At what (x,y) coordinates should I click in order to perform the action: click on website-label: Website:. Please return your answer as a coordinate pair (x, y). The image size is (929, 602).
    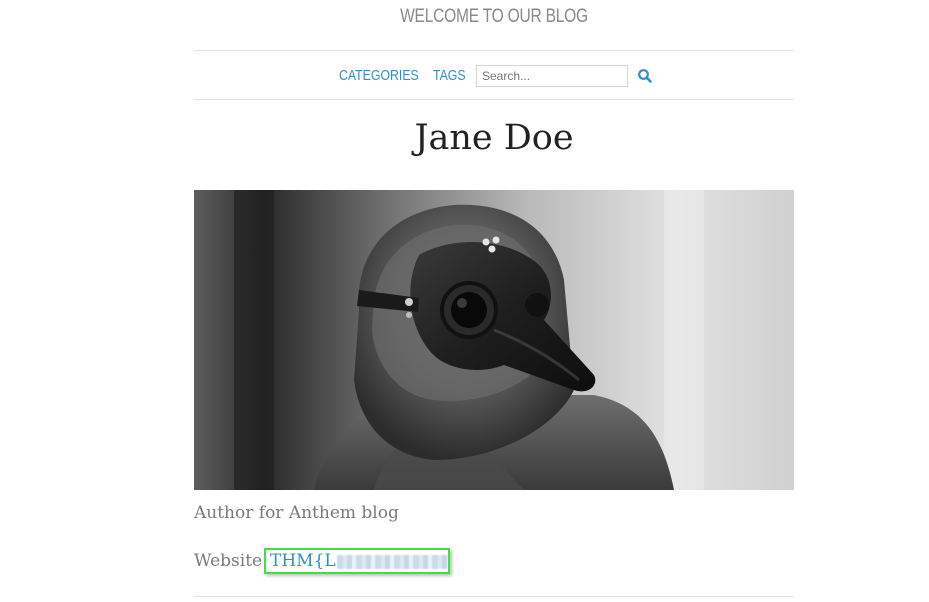
    Looking at the image, I should click on (231, 561).